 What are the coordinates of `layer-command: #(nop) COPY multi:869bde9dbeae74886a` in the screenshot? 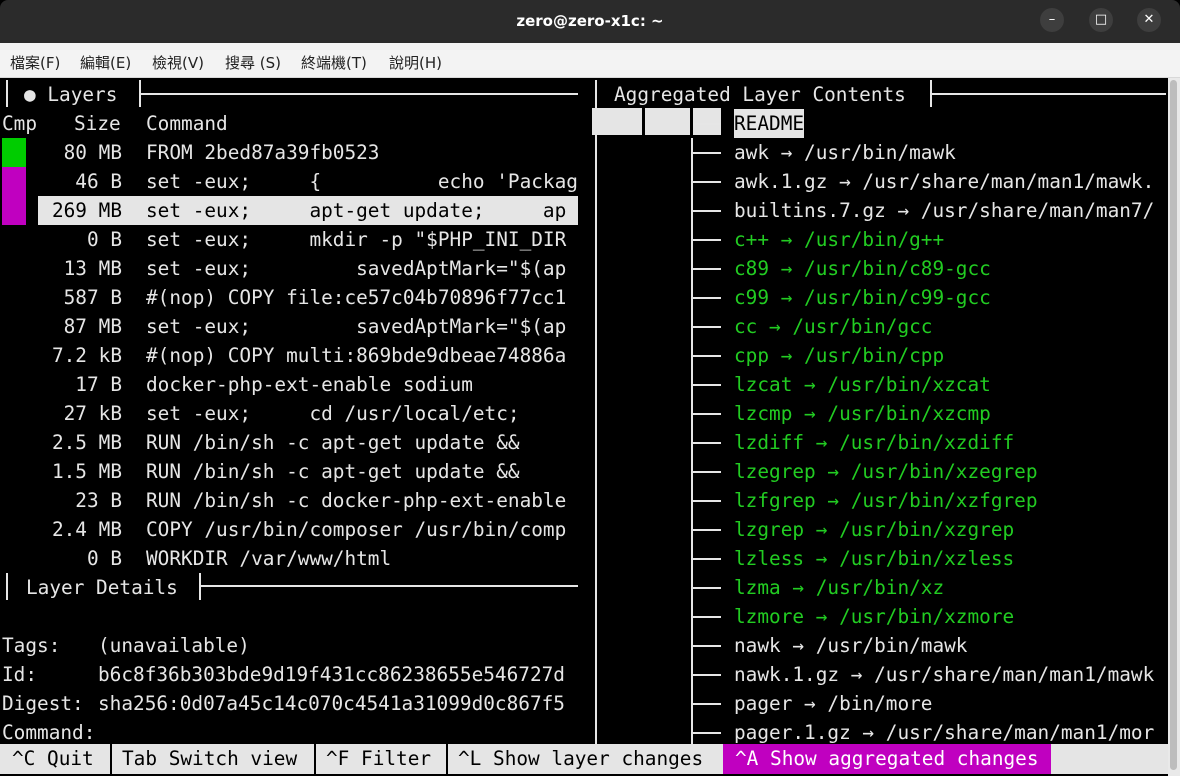 It's located at (356, 355).